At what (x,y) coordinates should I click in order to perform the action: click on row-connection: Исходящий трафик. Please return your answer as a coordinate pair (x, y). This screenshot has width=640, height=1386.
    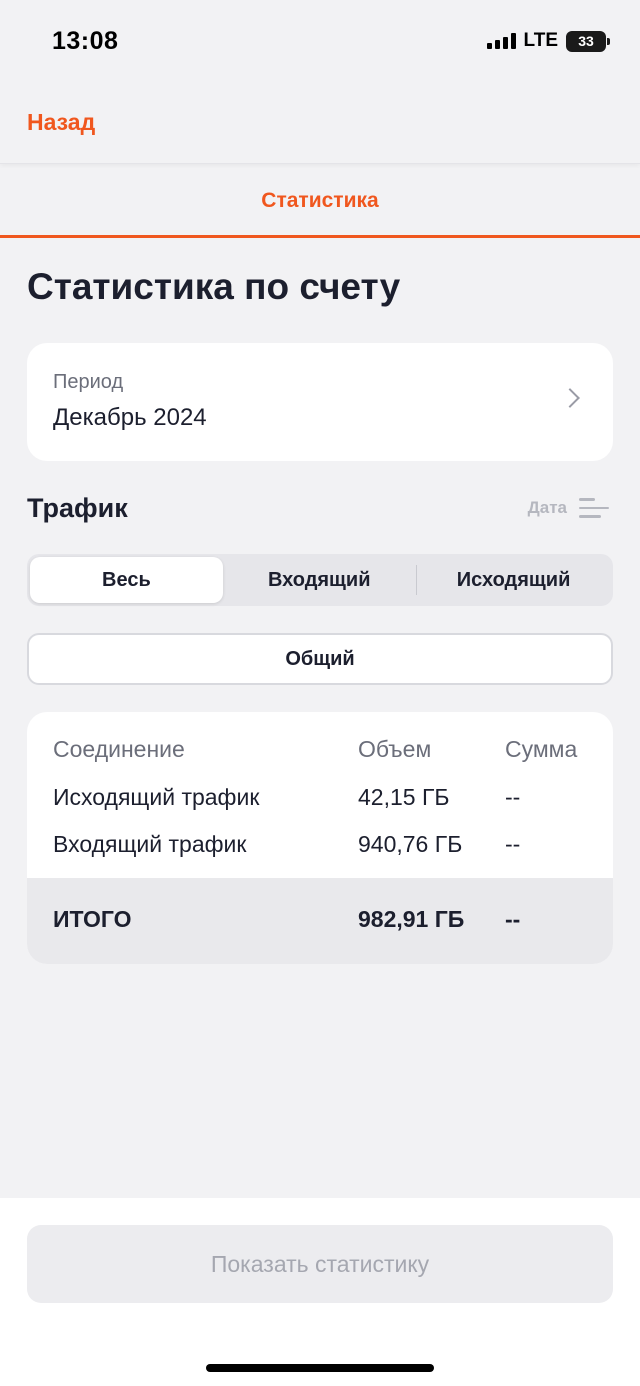
    Looking at the image, I should click on (156, 797).